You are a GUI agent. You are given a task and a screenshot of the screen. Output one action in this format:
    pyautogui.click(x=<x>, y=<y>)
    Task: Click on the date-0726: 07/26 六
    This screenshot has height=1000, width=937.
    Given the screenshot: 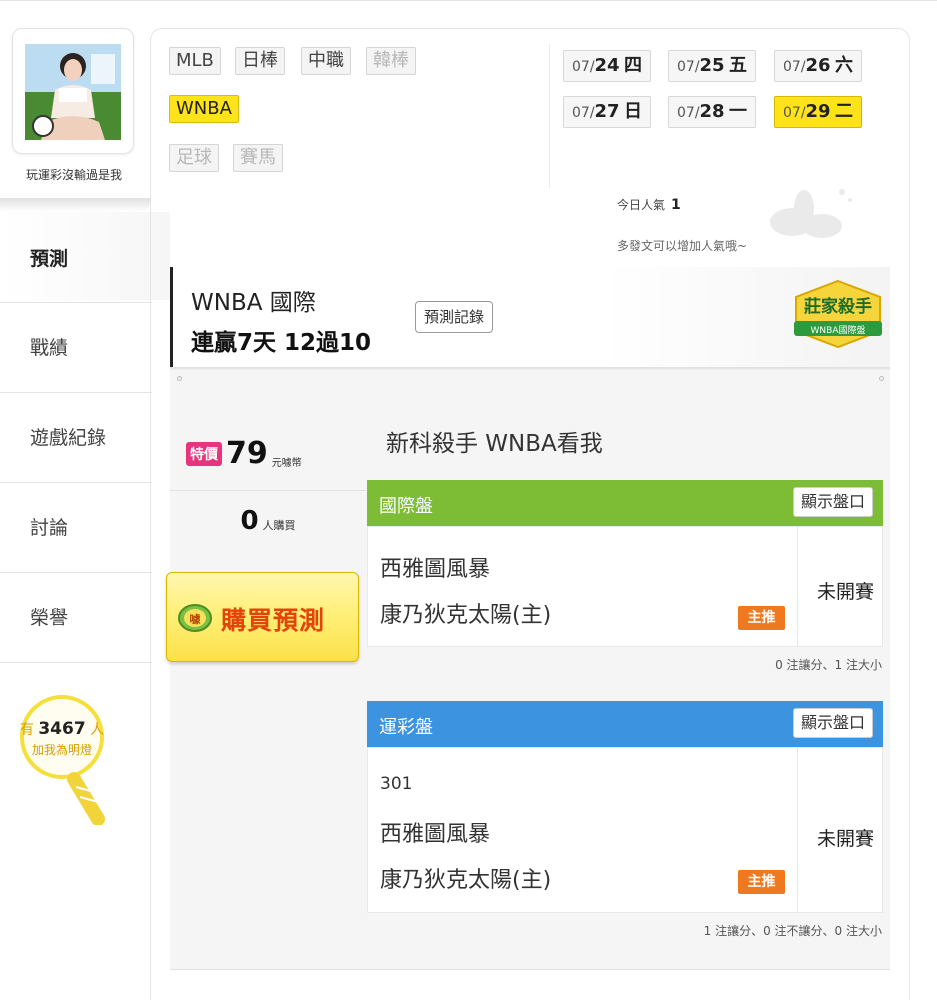 What is the action you would take?
    pyautogui.click(x=818, y=66)
    